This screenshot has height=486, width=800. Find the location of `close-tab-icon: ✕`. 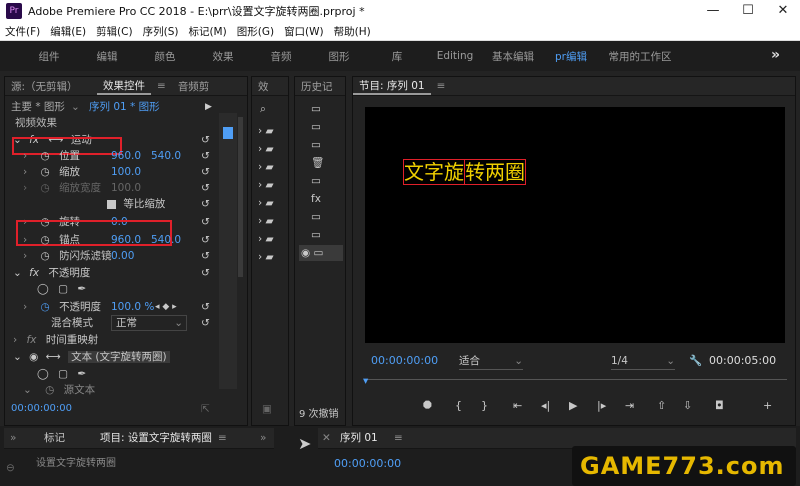

close-tab-icon: ✕ is located at coordinates (326, 438).